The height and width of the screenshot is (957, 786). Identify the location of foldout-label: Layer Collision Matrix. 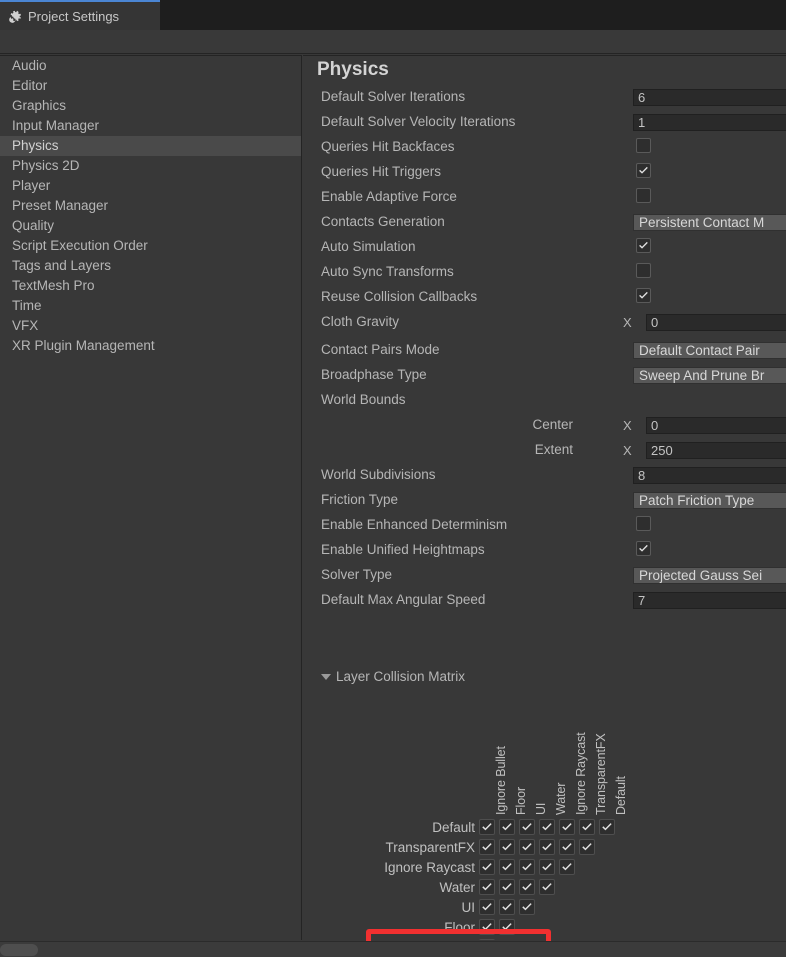
(401, 676).